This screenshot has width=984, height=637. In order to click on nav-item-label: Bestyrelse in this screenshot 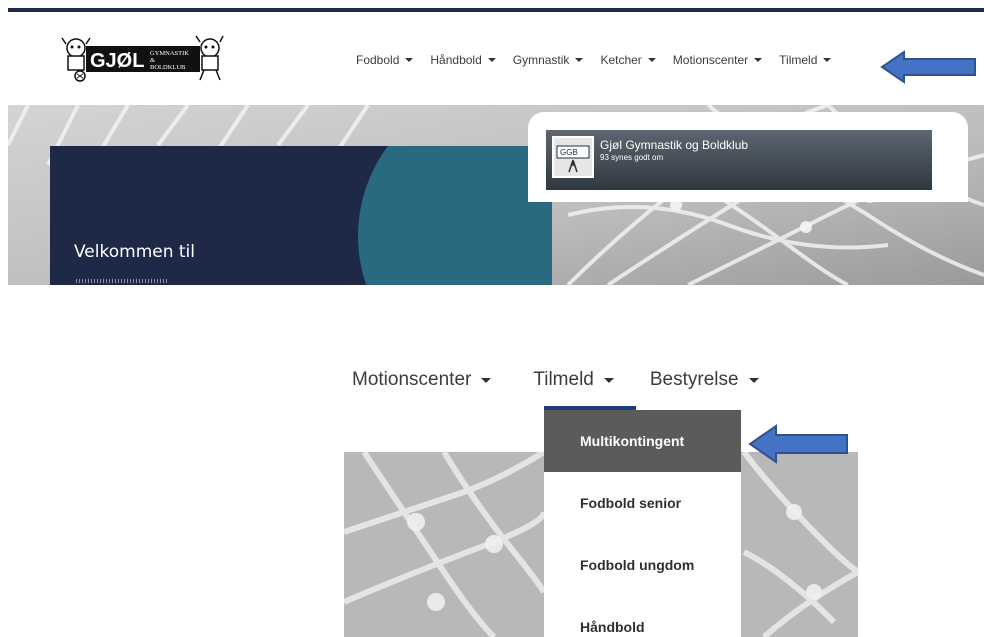, I will do `click(694, 379)`.